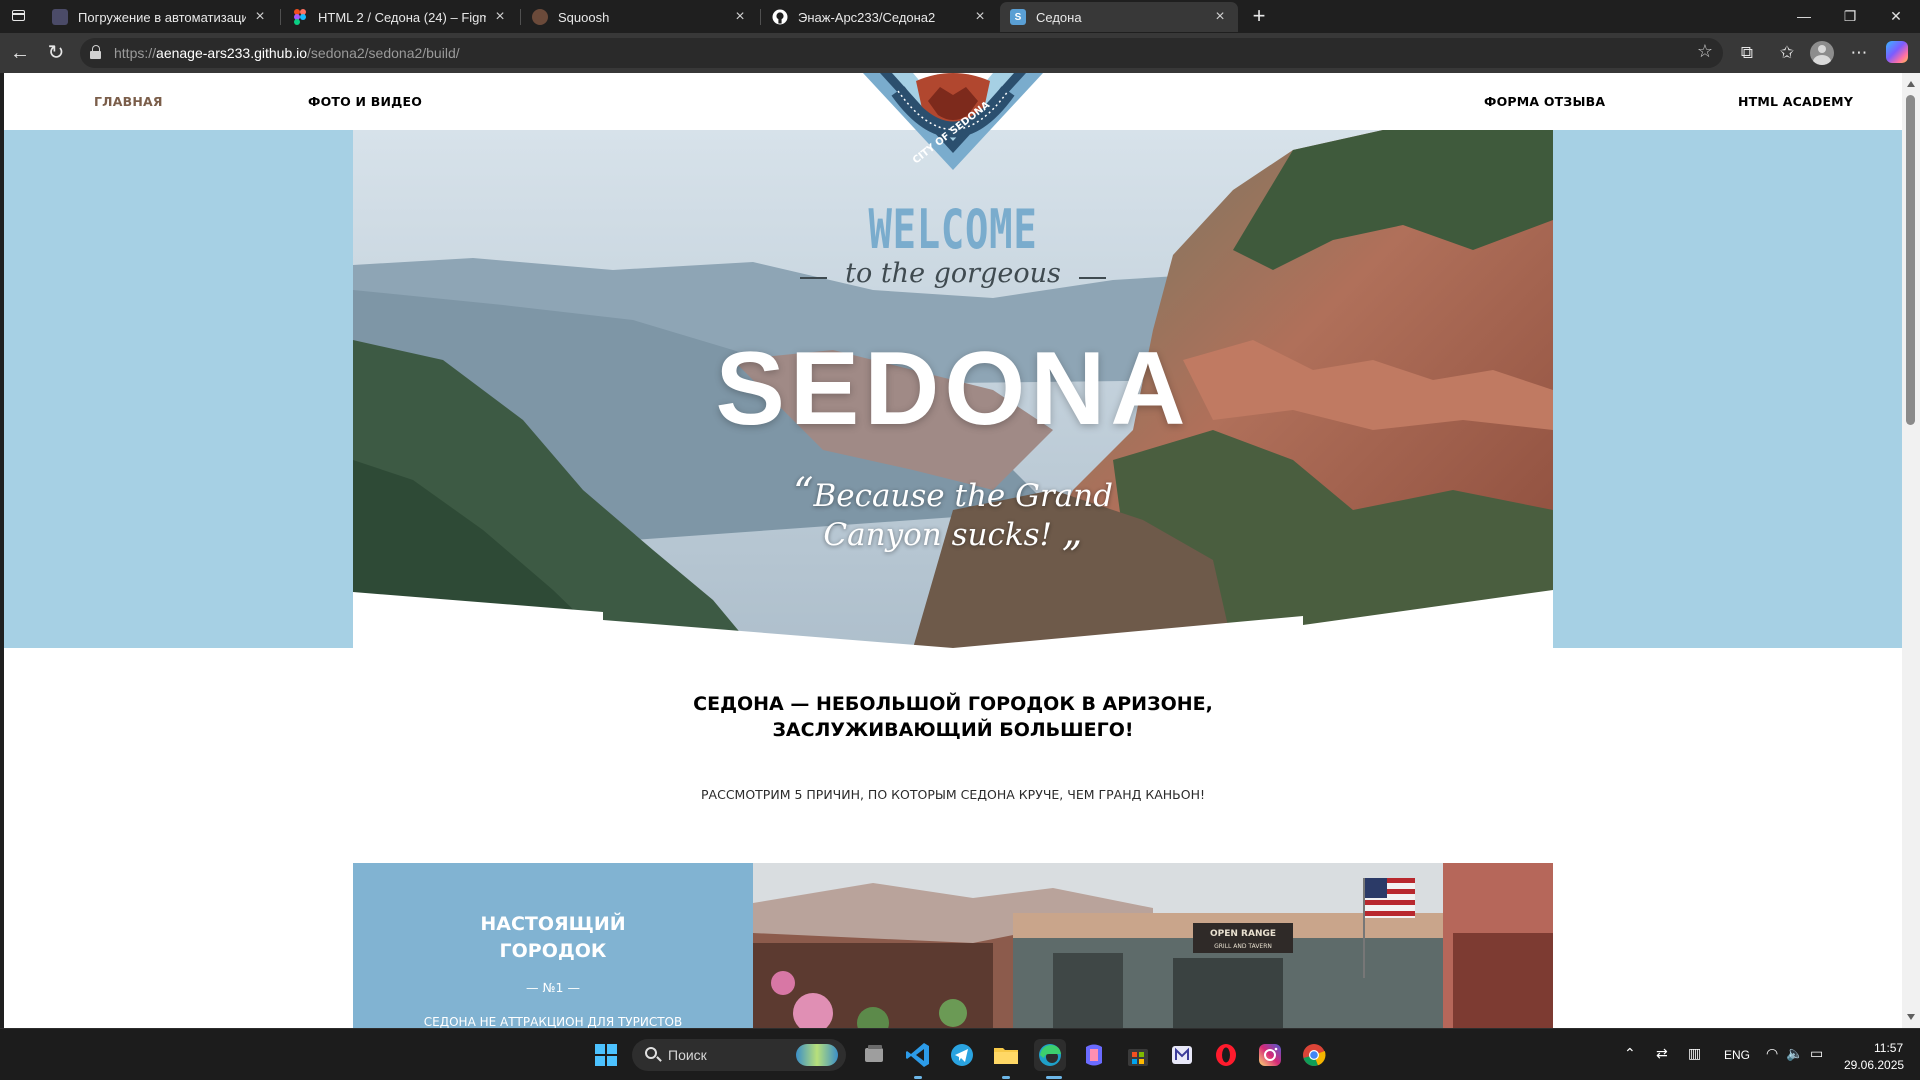 The height and width of the screenshot is (1080, 1920). I want to click on microsoft-store-icon, so click(1138, 1055).